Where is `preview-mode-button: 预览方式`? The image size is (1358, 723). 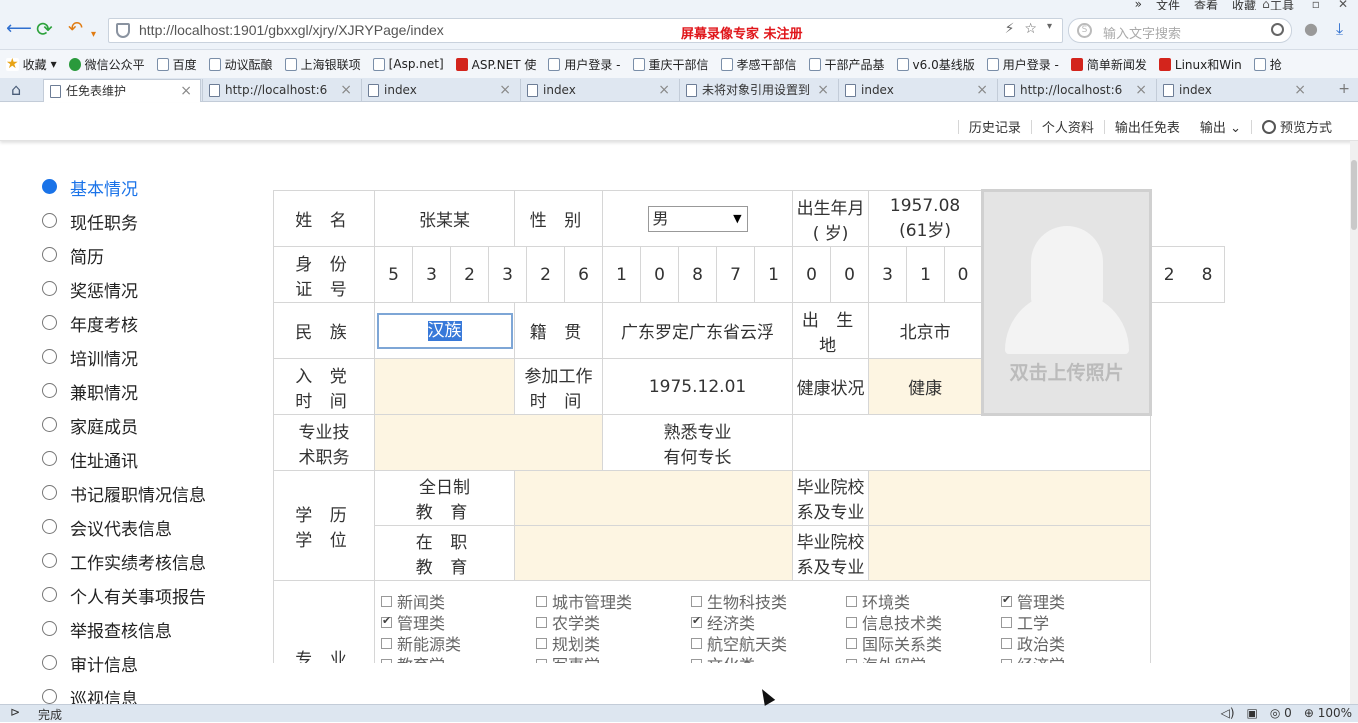
preview-mode-button: 预览方式 is located at coordinates (1297, 126).